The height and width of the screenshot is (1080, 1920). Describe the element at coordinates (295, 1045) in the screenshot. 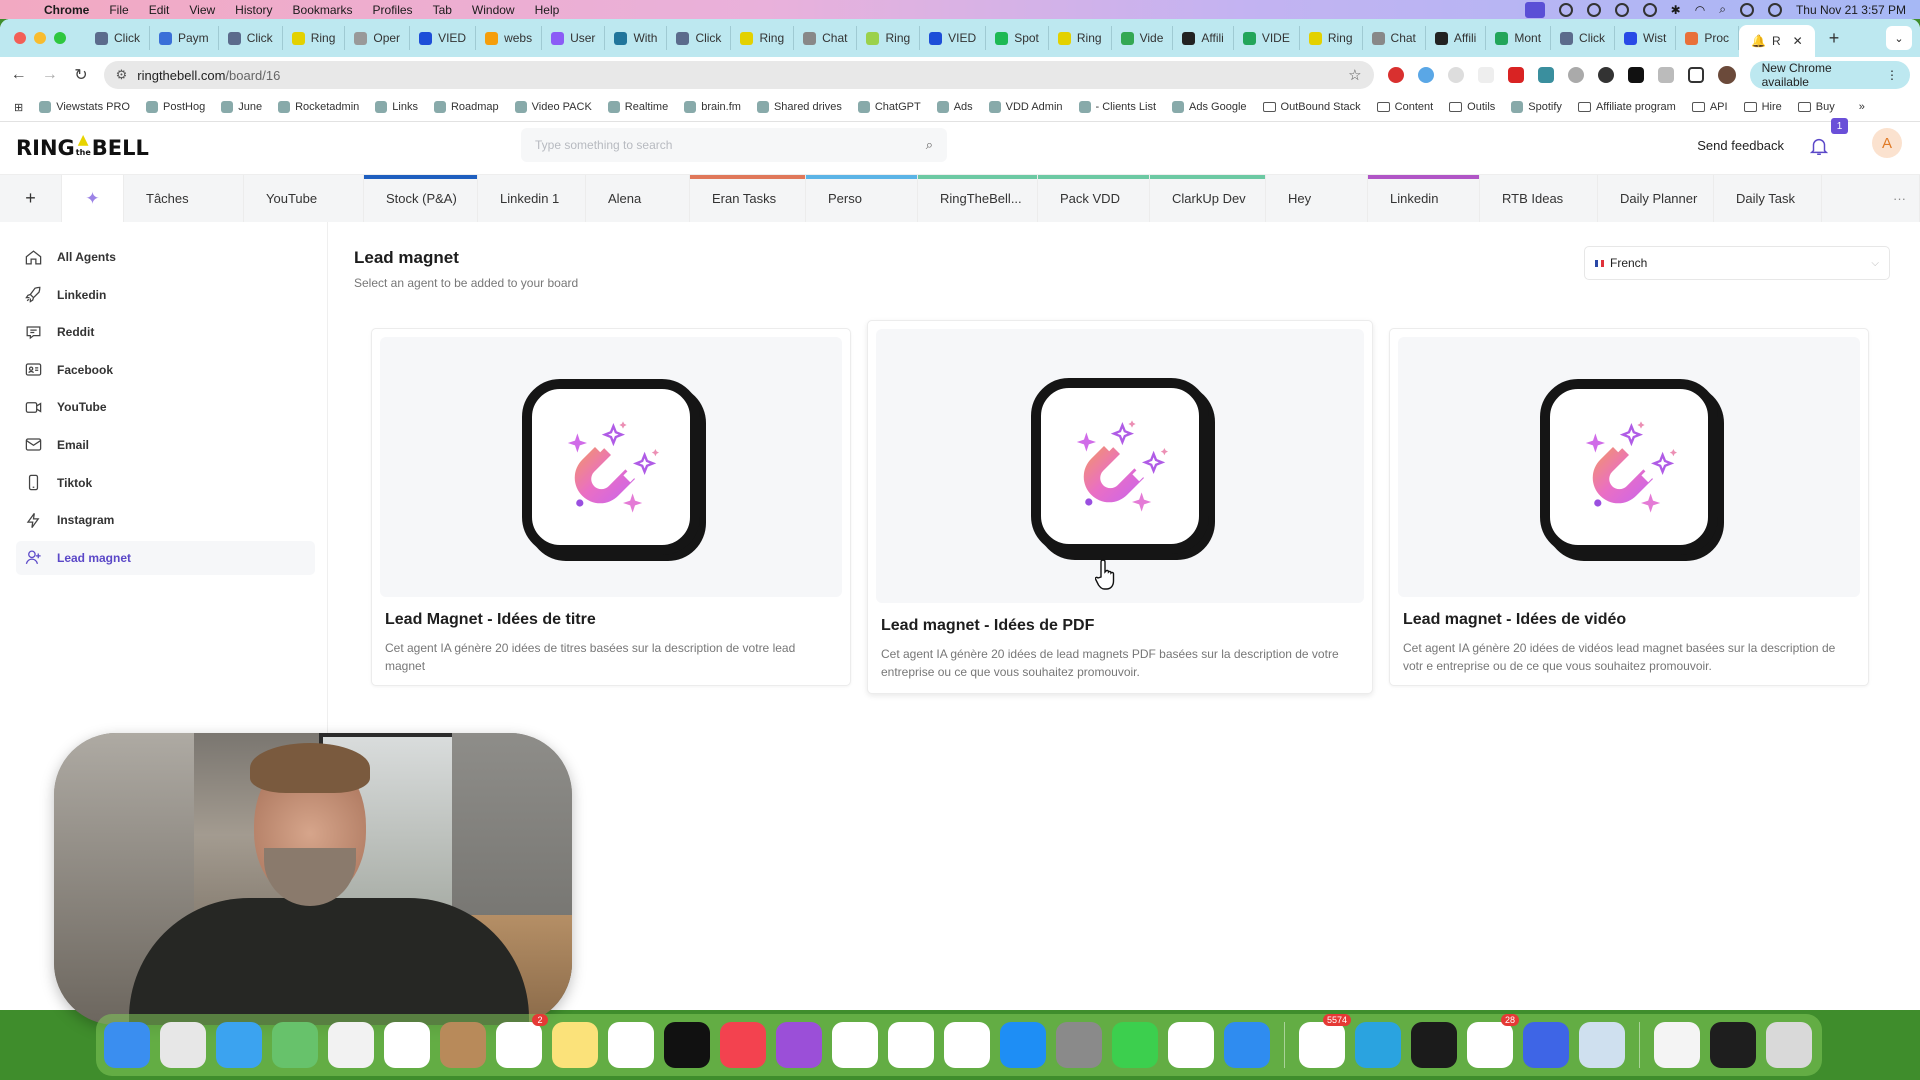

I see `dock-app-maps` at that location.